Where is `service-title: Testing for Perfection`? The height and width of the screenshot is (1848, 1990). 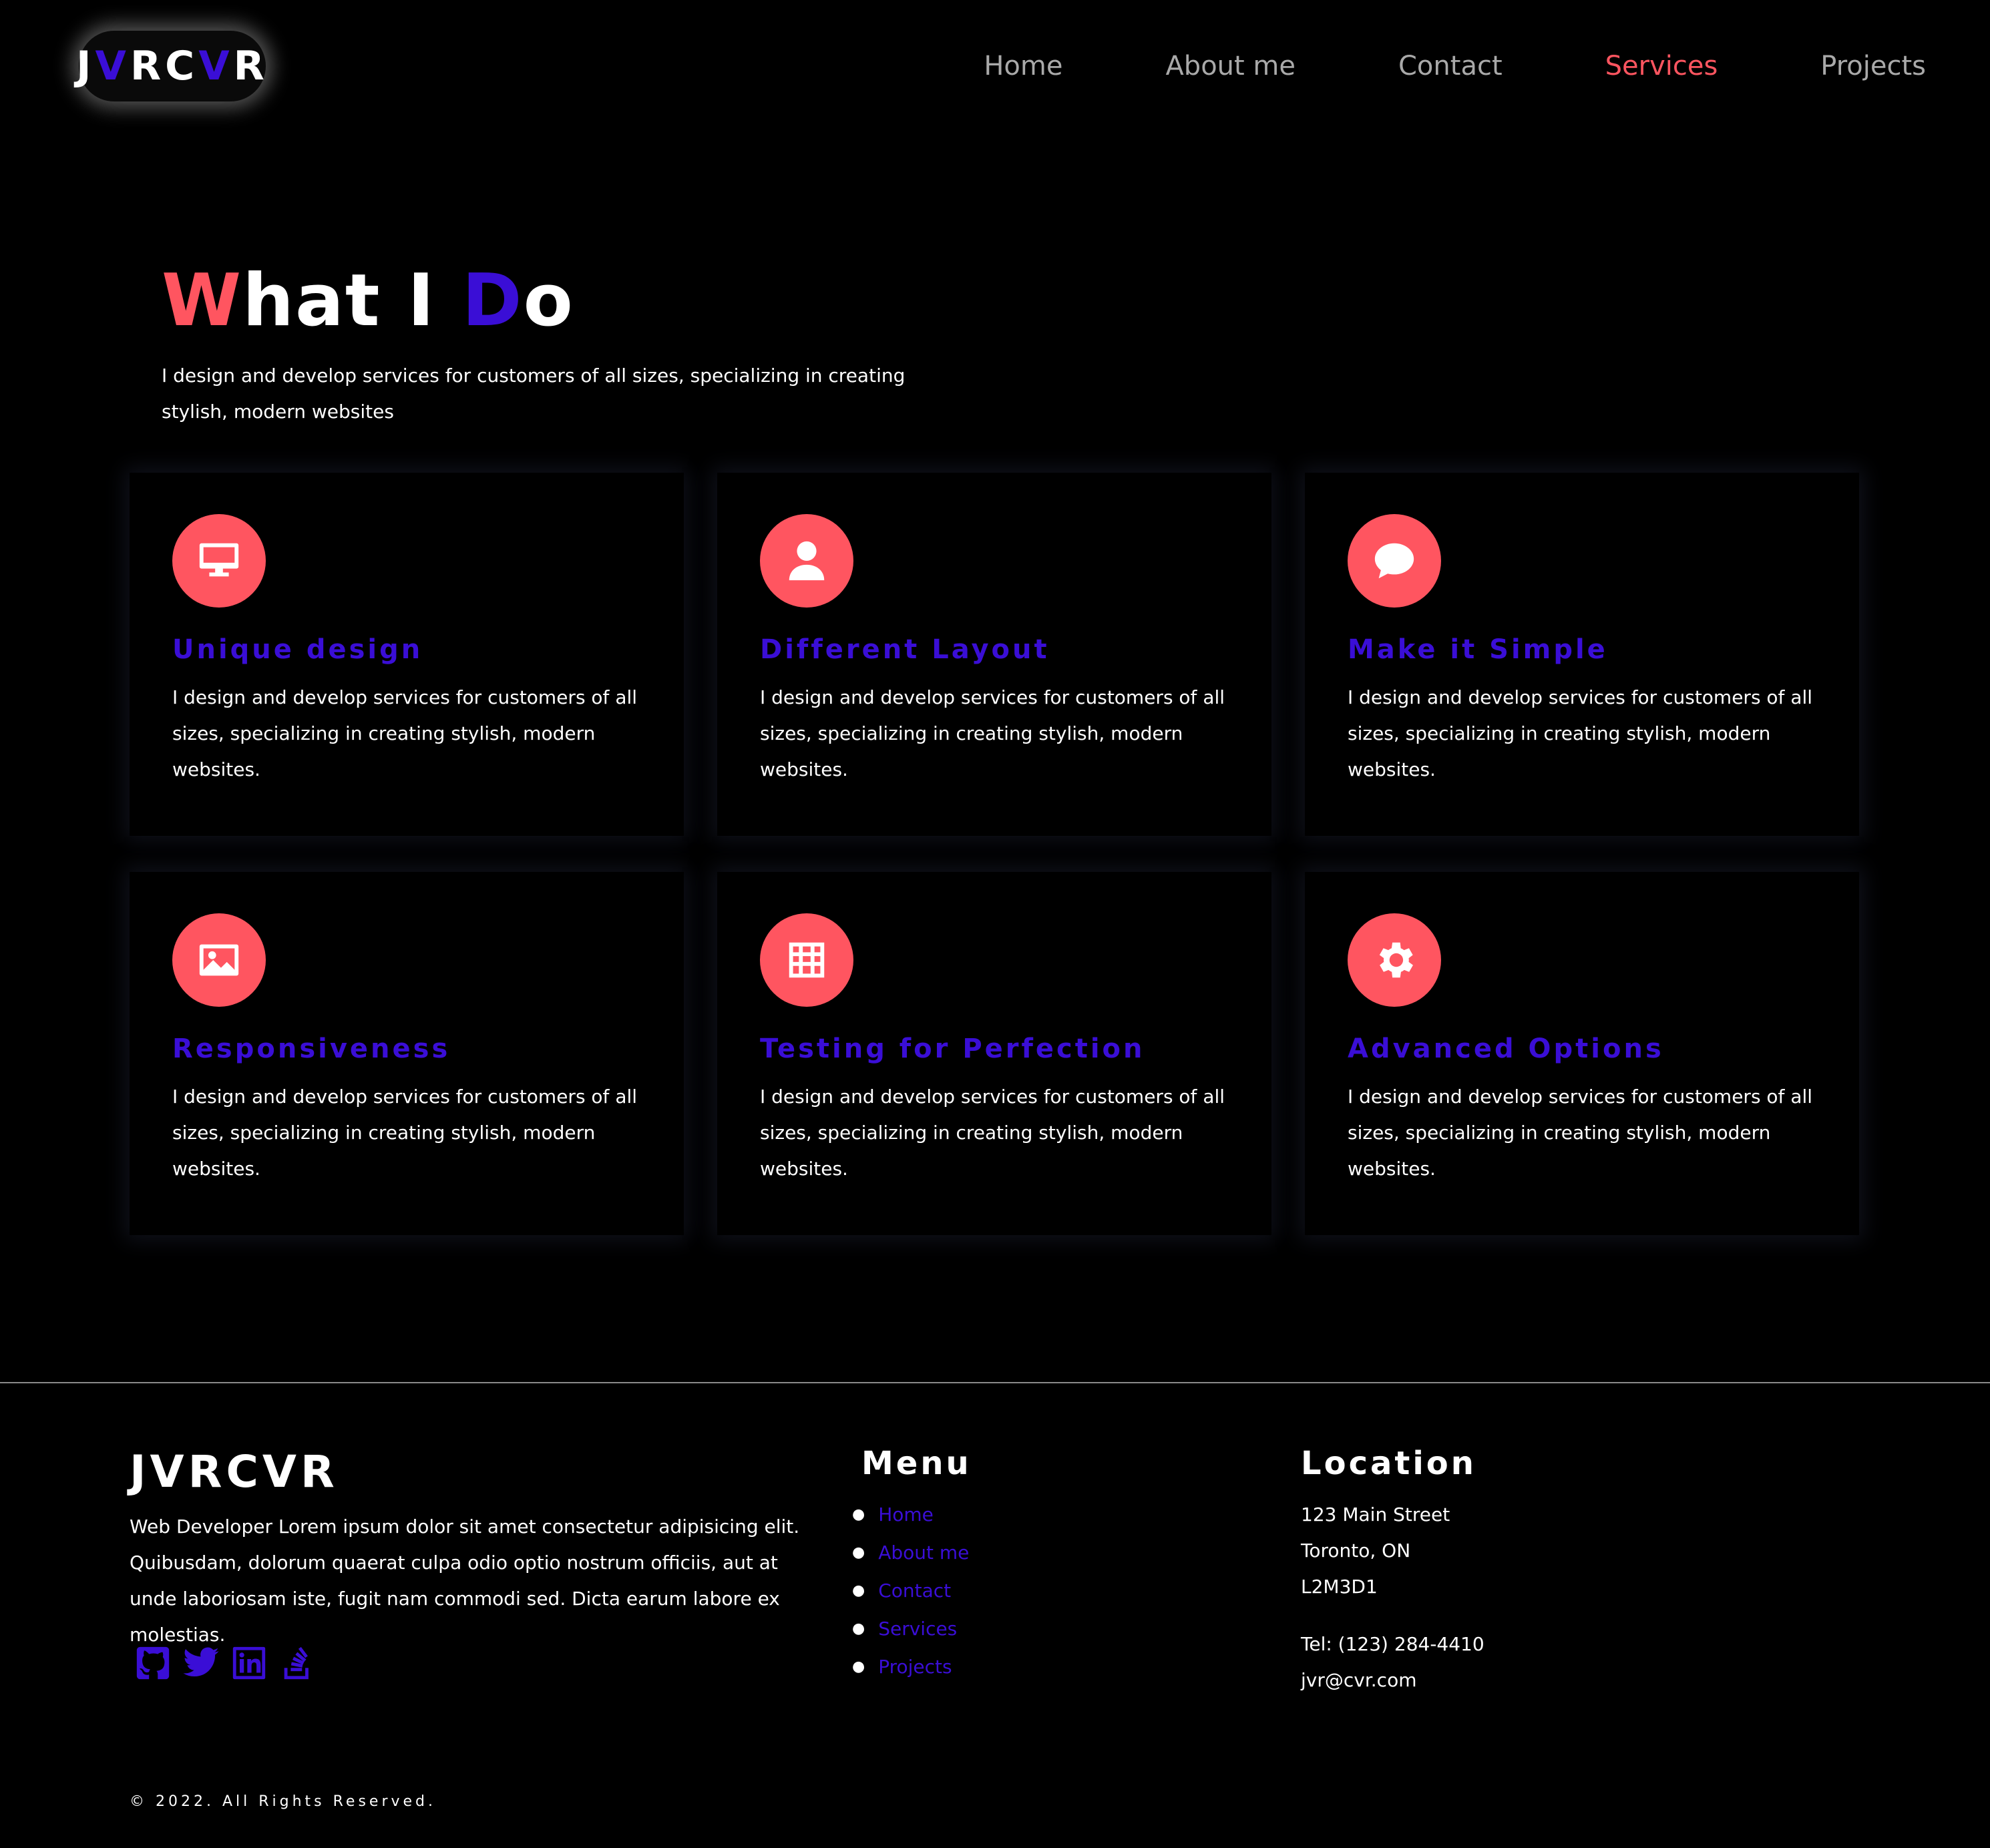 service-title: Testing for Perfection is located at coordinates (952, 1048).